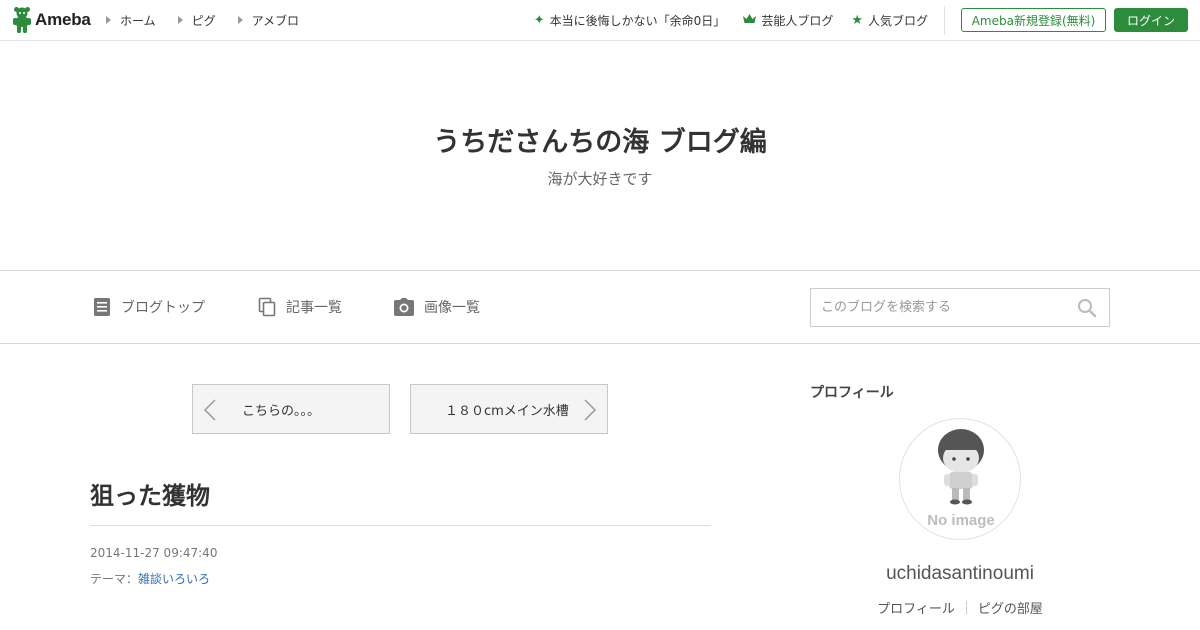 This screenshot has width=1200, height=630. What do you see at coordinates (960, 479) in the screenshot?
I see `avatar: No image` at bounding box center [960, 479].